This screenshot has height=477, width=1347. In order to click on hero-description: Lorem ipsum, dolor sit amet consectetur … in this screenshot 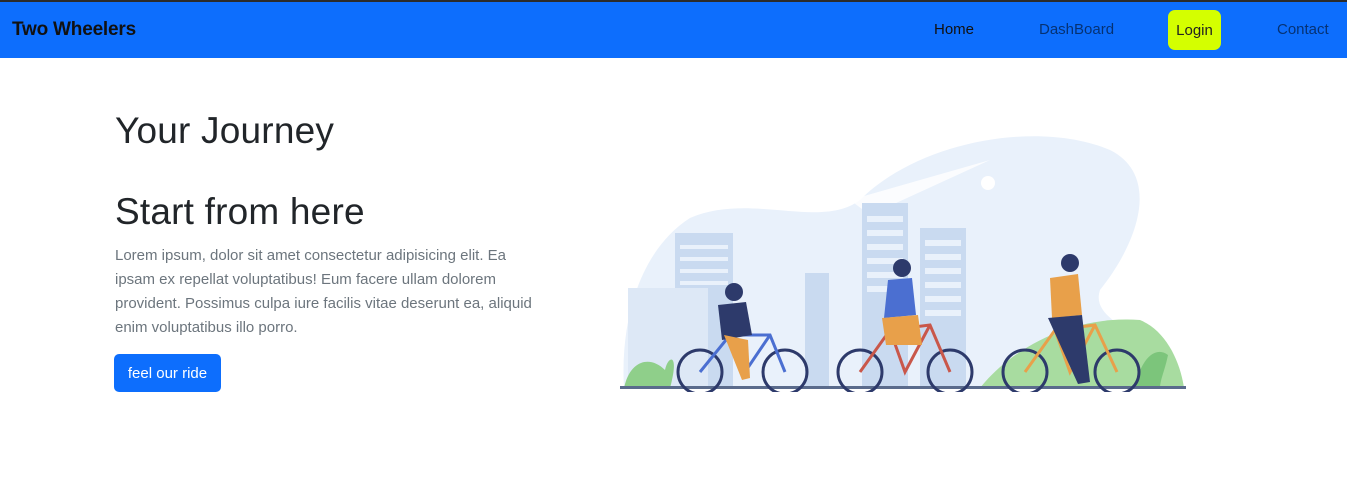, I will do `click(323, 291)`.